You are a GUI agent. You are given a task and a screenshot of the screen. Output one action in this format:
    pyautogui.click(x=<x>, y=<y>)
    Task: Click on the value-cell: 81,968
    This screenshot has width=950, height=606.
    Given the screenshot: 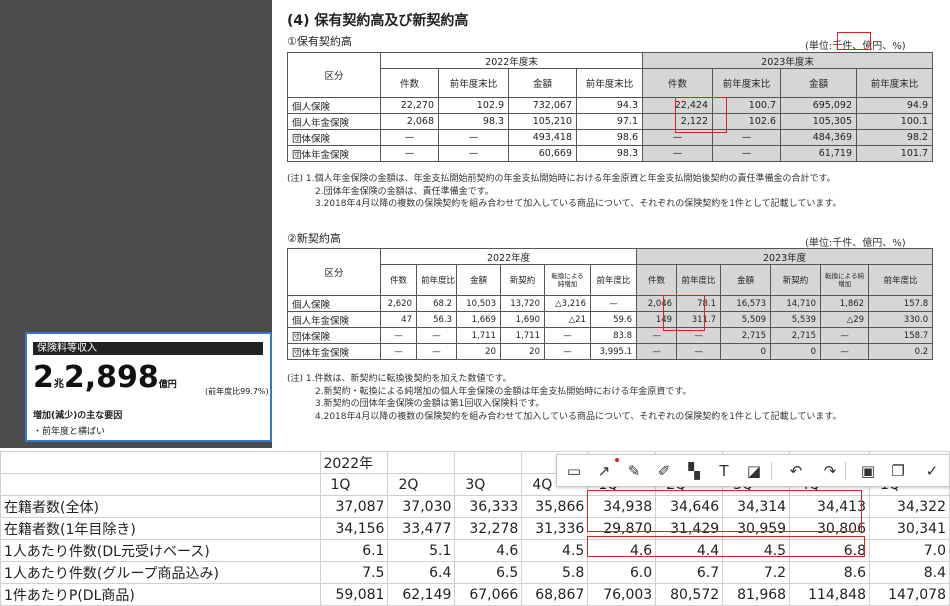 What is the action you would take?
    pyautogui.click(x=756, y=594)
    